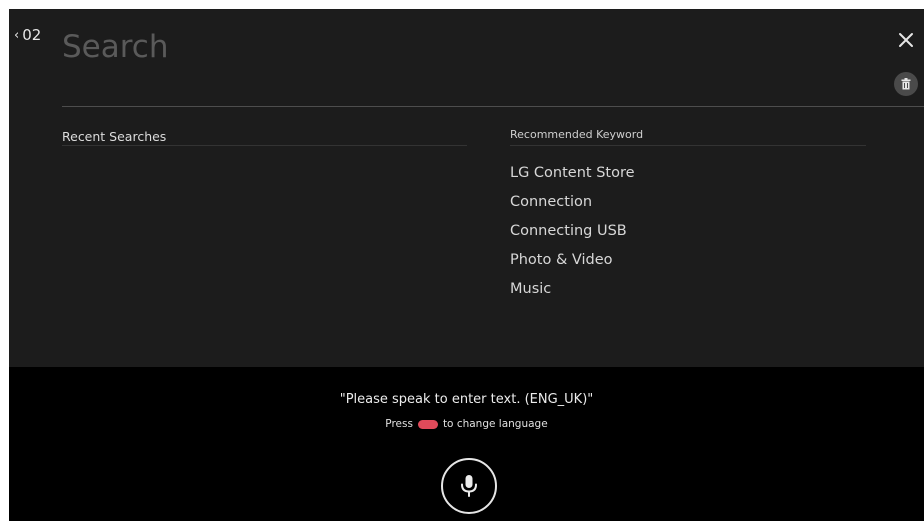  I want to click on keyword-item: Photo & Video, so click(572, 263).